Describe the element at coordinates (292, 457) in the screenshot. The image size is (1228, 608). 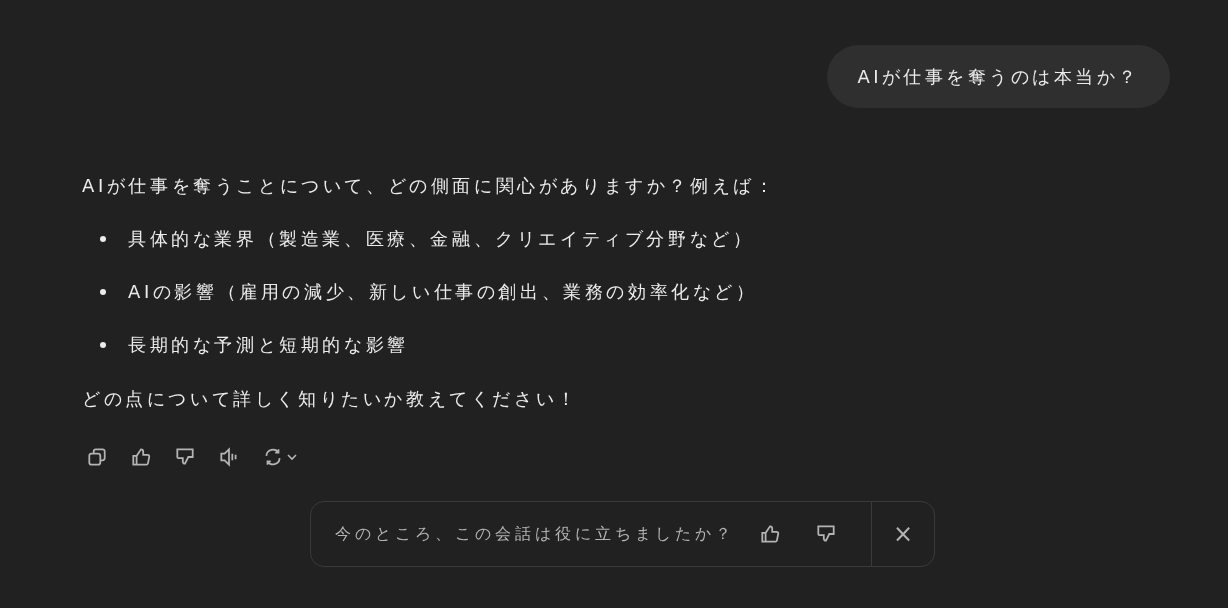
I see `caret-icon` at that location.